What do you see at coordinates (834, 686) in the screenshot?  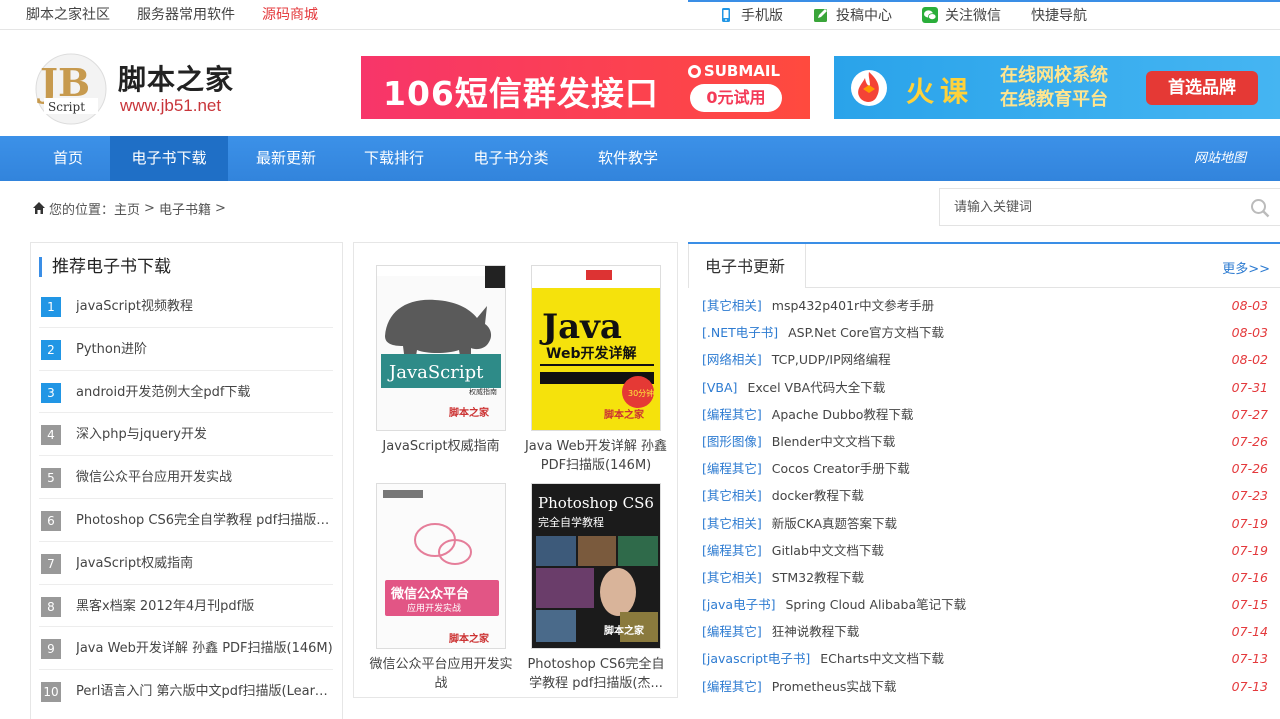 I see `update-title: Prometheus实战下载` at bounding box center [834, 686].